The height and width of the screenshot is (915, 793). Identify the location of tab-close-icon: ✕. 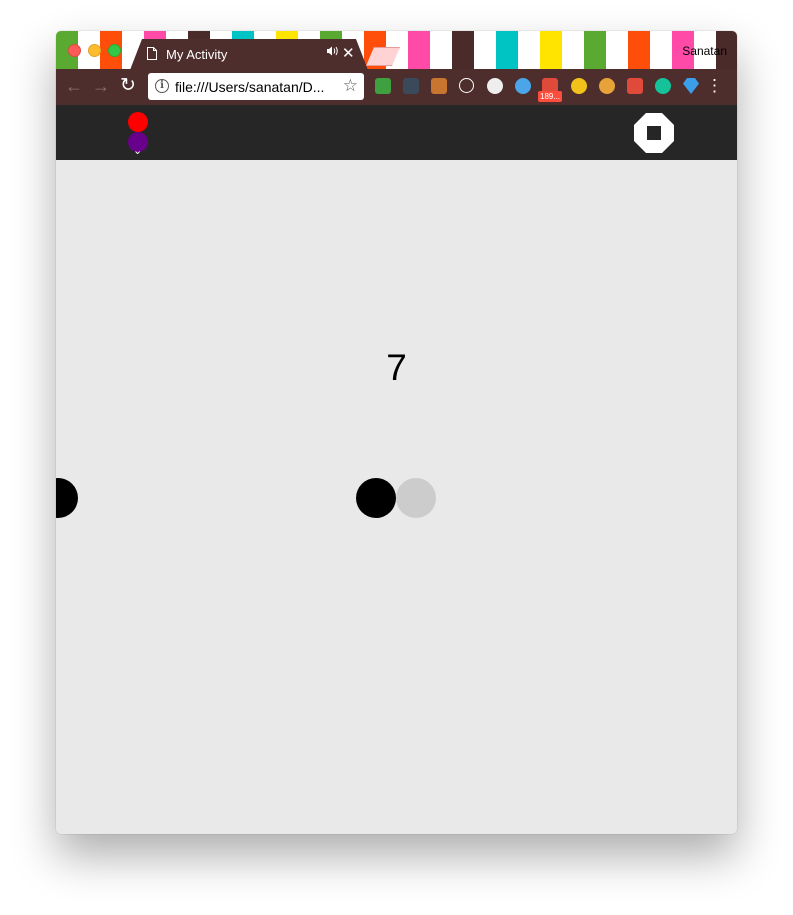
(348, 53).